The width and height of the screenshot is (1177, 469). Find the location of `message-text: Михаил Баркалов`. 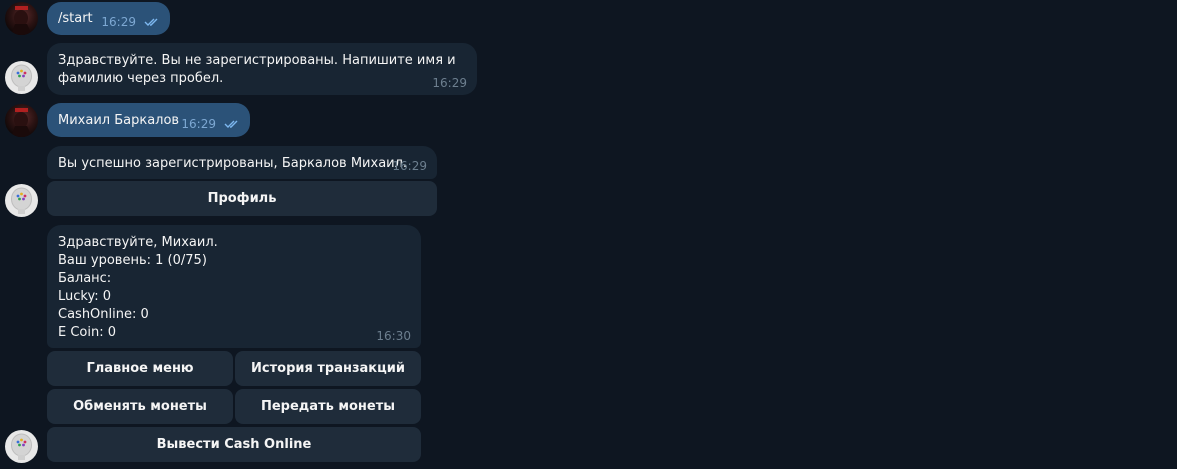

message-text: Михаил Баркалов is located at coordinates (119, 120).